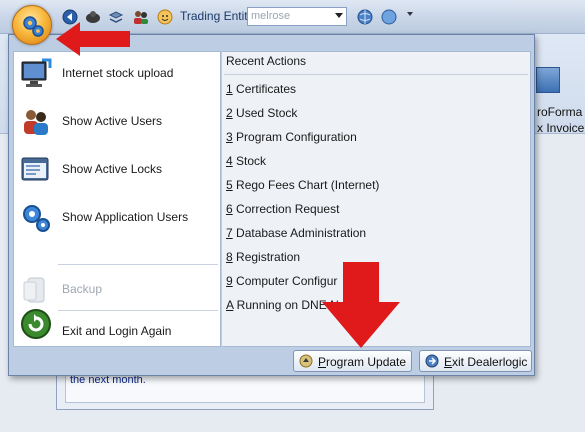  I want to click on monitor-upload-icon, so click(36, 72).